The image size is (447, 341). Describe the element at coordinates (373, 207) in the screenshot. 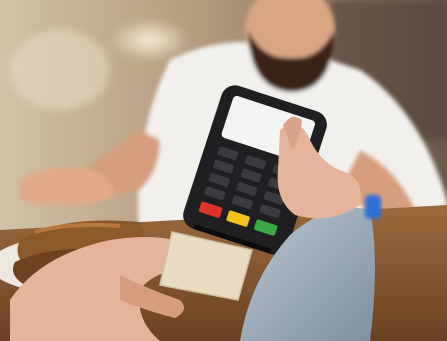

I see `blue-object` at that location.